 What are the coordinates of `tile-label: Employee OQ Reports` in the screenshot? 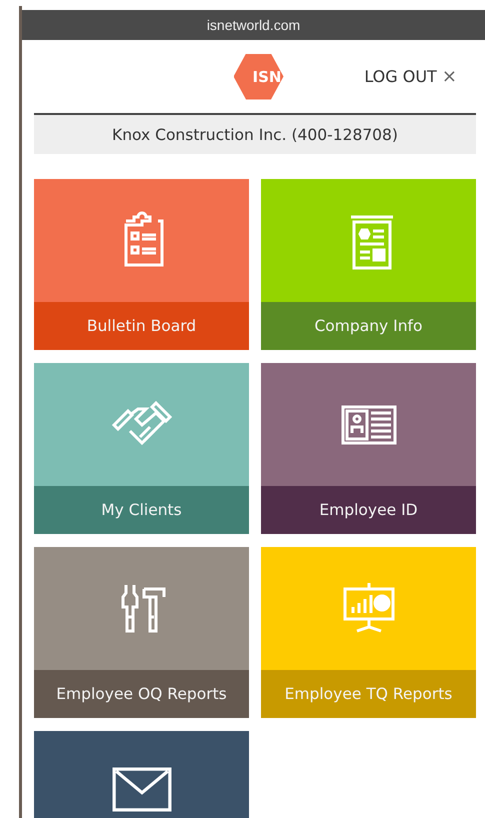 It's located at (141, 694).